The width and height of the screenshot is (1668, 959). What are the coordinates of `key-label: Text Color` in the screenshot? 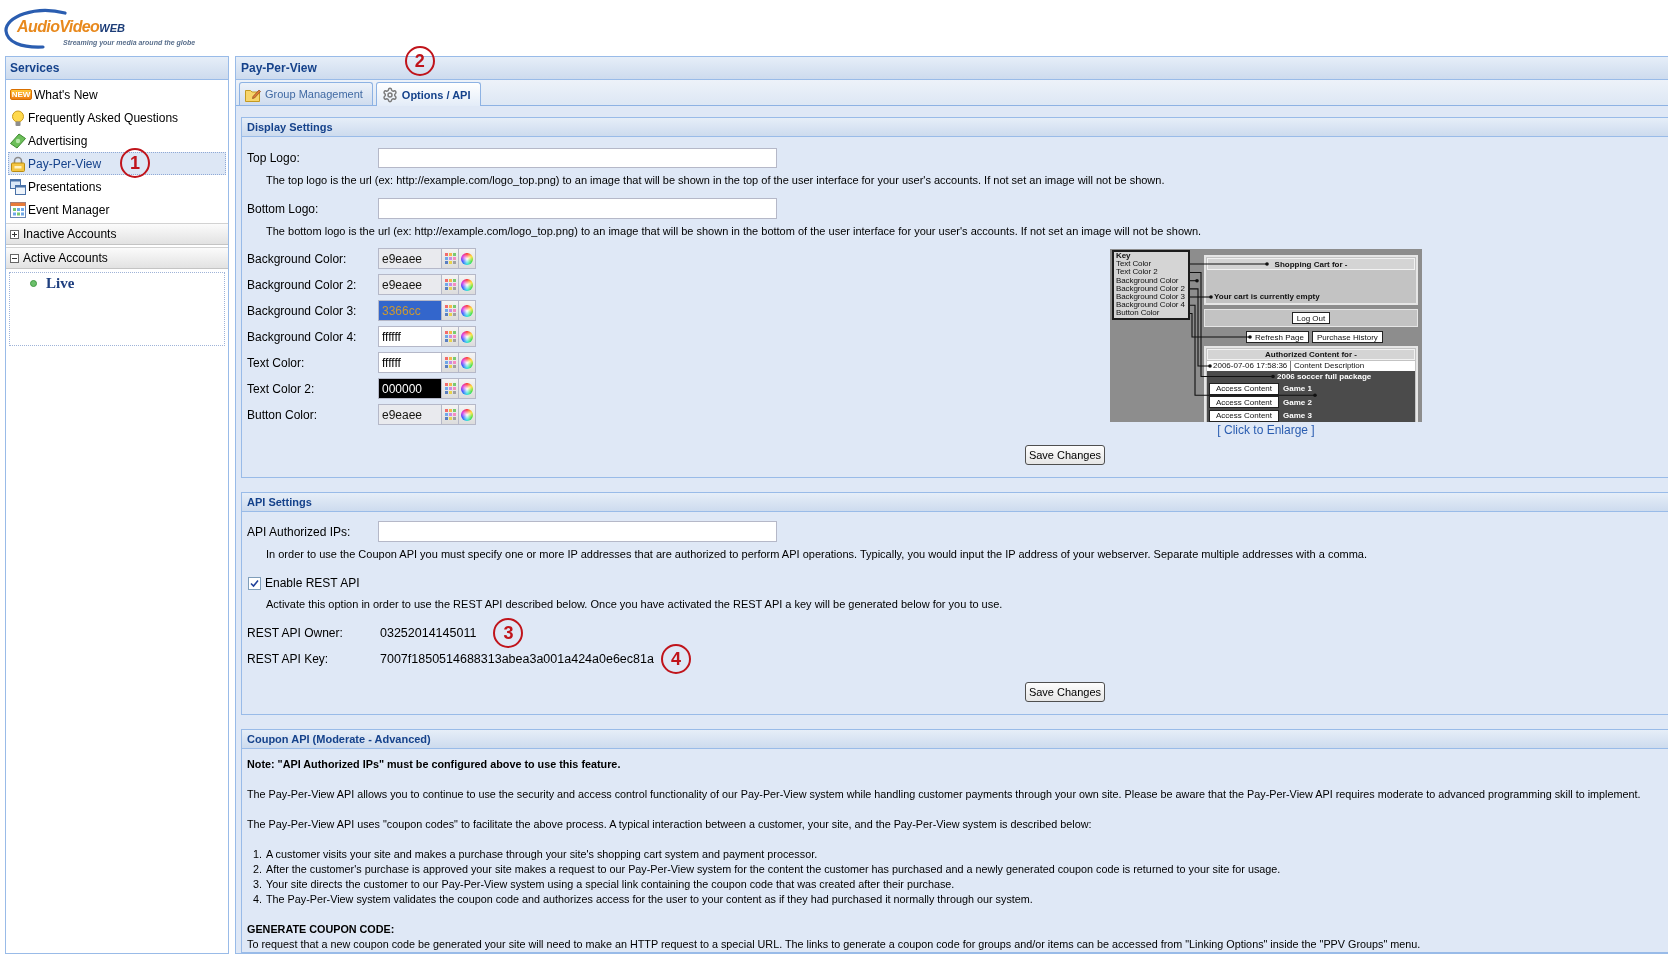 It's located at (1134, 264).